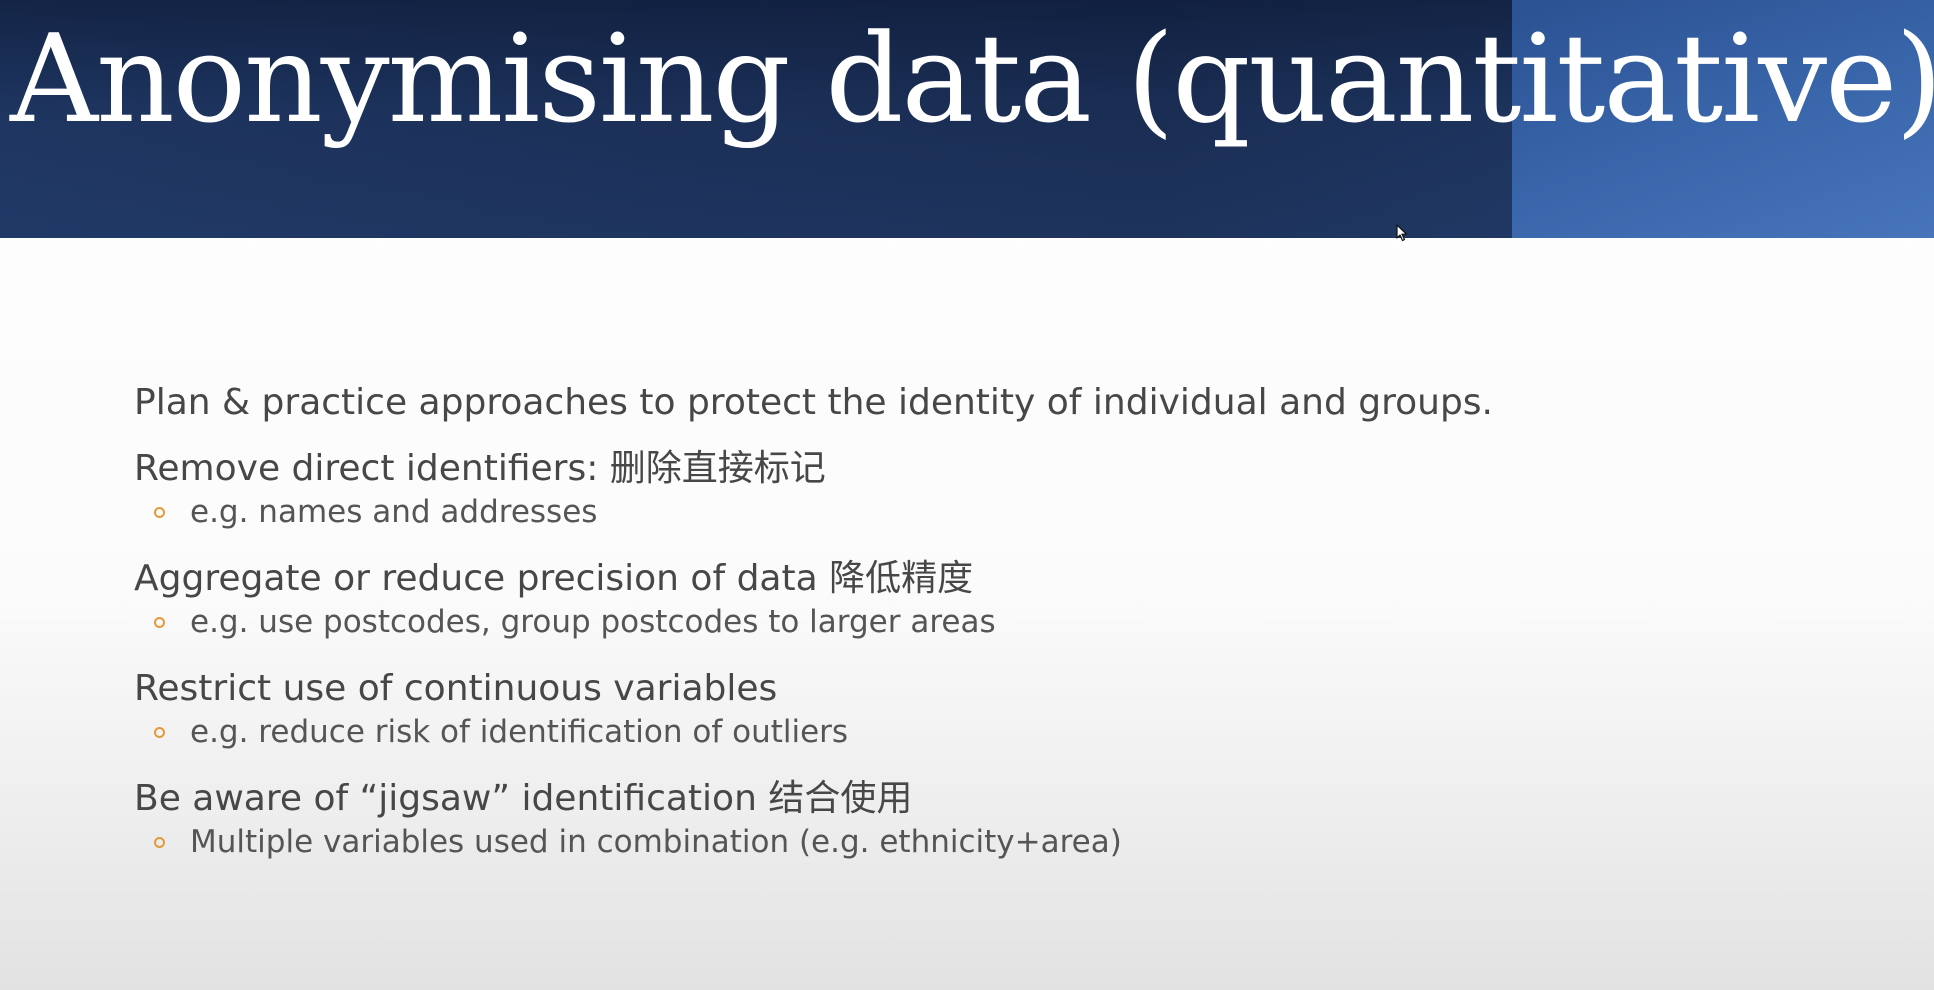 This screenshot has height=990, width=1934. Describe the element at coordinates (394, 512) in the screenshot. I see `sub-bullet-text: e.g. names and addresses` at that location.